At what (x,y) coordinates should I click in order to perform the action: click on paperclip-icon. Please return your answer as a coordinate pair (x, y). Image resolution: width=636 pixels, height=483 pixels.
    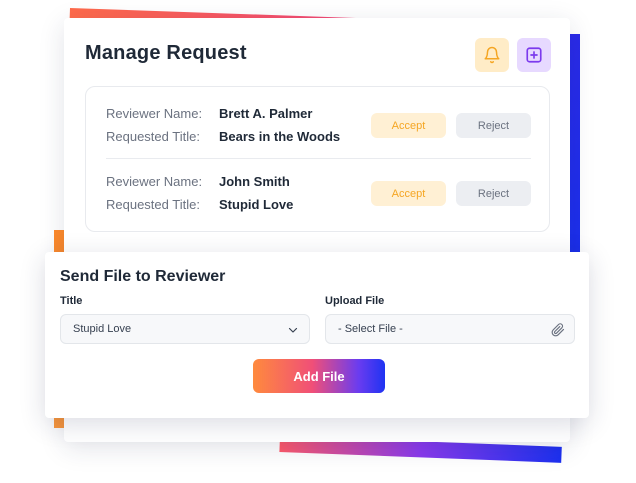
    Looking at the image, I should click on (558, 330).